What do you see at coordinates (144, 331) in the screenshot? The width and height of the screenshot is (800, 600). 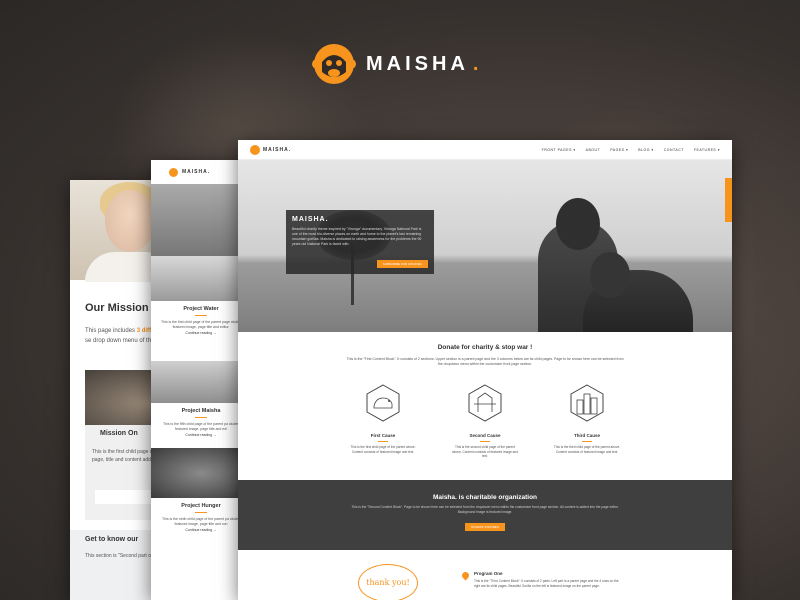 I see `mission-text-highlight: 3 diff` at bounding box center [144, 331].